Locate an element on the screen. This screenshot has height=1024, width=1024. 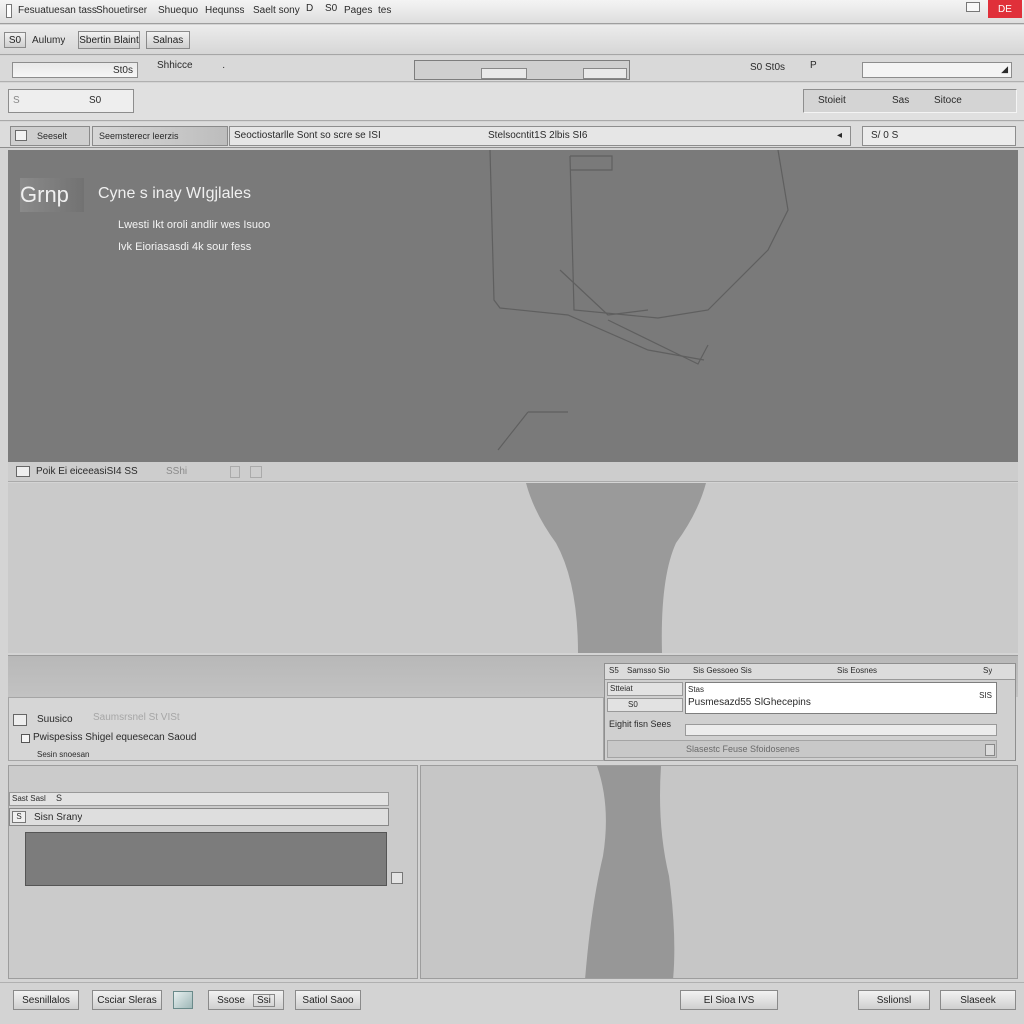
bottom-left-panel: Sast Sasl S S Sisn Srany is located at coordinates (213, 872).